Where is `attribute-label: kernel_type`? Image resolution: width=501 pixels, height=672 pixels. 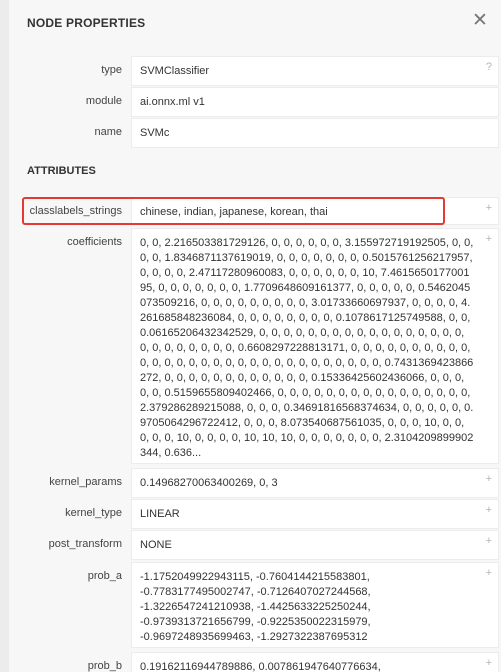
attribute-label: kernel_type is located at coordinates (93, 513).